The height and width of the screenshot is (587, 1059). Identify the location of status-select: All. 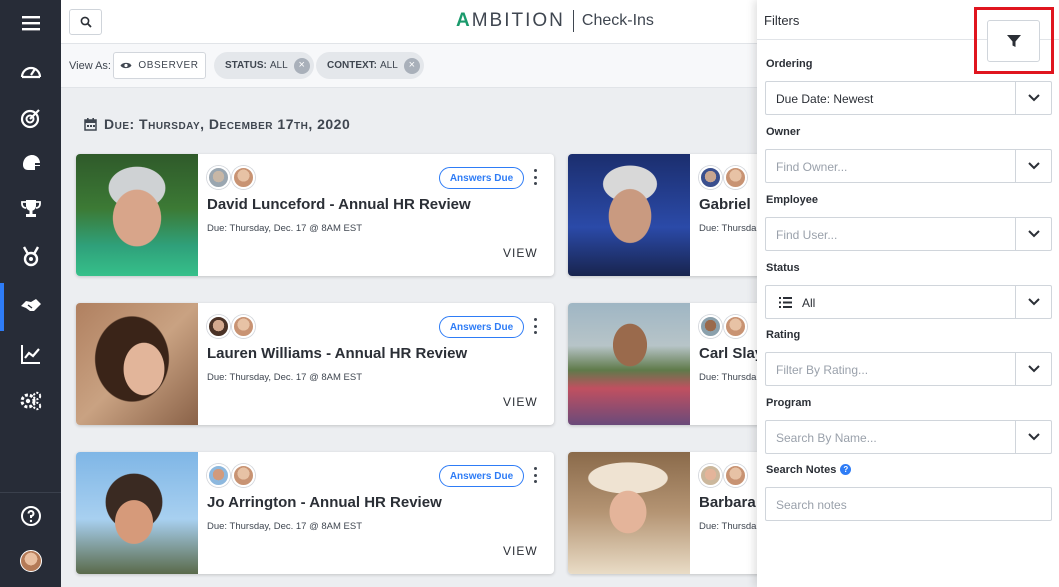
(908, 302).